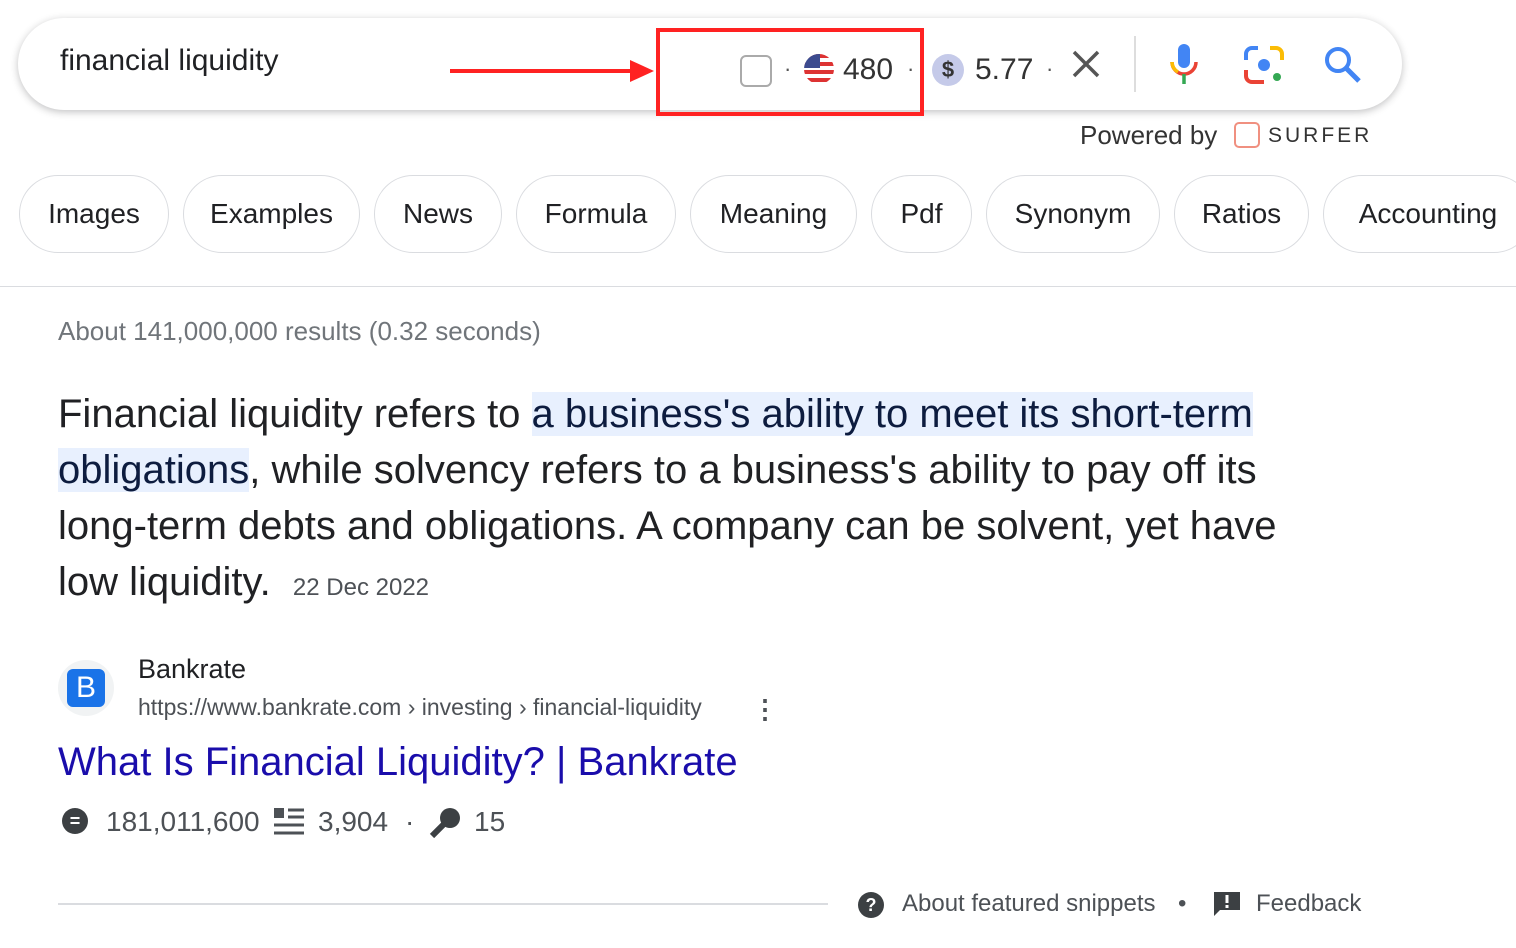 The image size is (1516, 948). Describe the element at coordinates (1241, 214) in the screenshot. I see `chip-ratios: Ratios` at that location.